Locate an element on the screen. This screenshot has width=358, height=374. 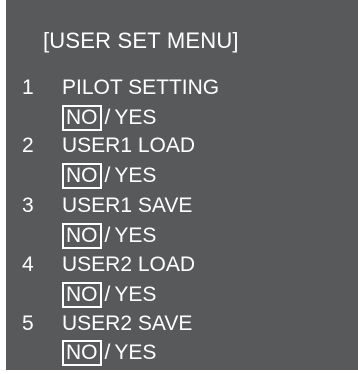
menu-item-label: USER2 SAVE is located at coordinates (127, 323).